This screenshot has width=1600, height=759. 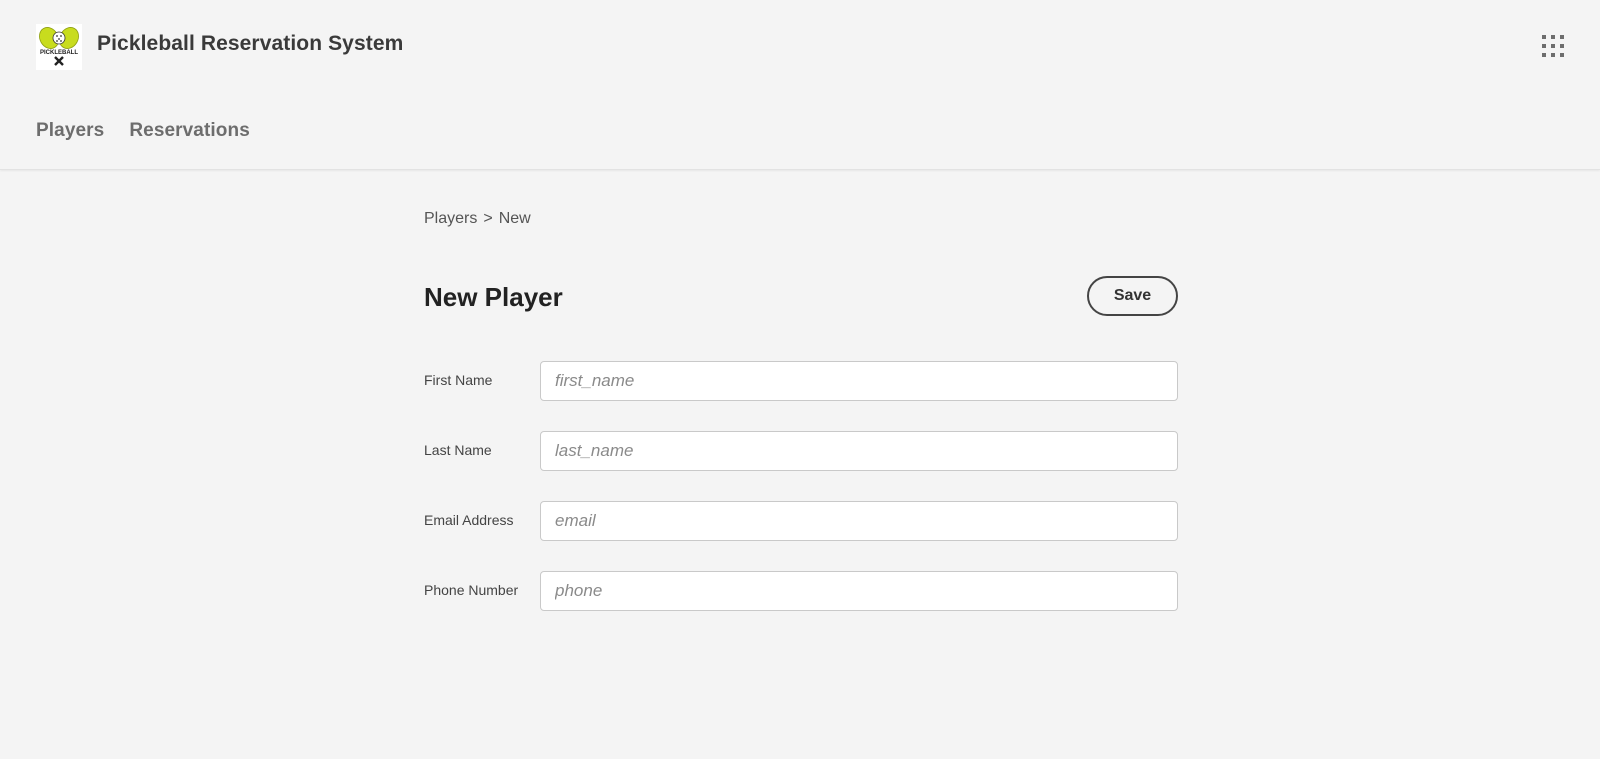 I want to click on phone-label: Phone Number, so click(x=471, y=590).